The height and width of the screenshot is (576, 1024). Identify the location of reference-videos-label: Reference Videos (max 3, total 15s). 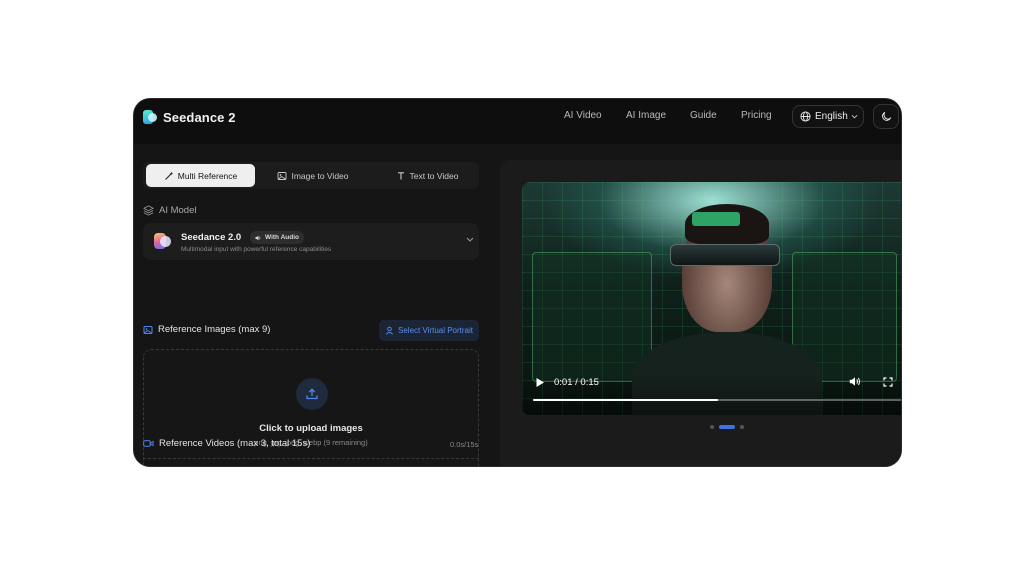
(226, 443).